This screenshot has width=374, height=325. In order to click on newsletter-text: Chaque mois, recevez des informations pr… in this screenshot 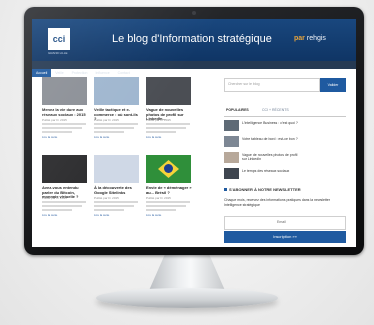, I will do `click(277, 202)`.